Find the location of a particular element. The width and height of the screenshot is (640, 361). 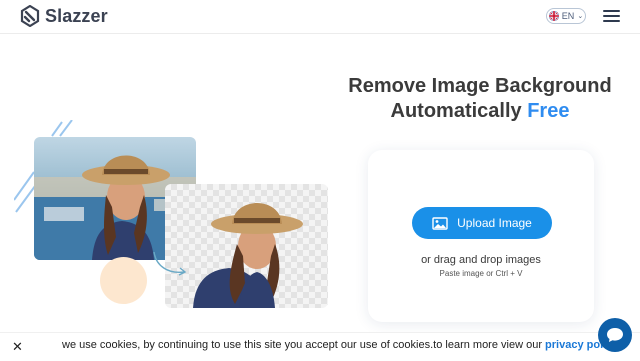

brand-logo: Slazzer is located at coordinates (64, 16).